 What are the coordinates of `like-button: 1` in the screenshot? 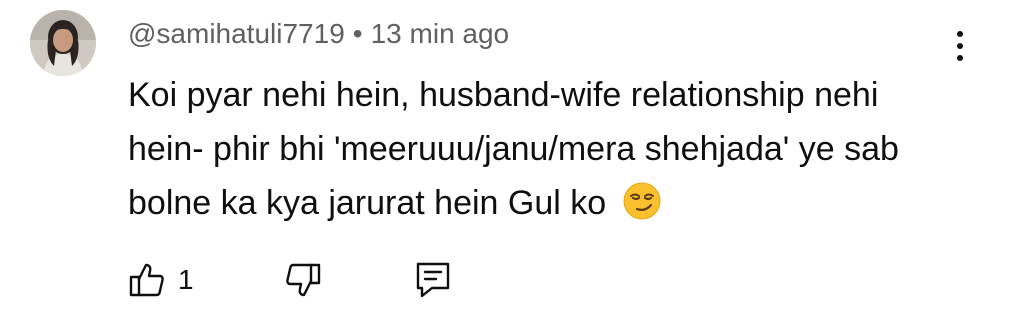 It's located at (161, 280).